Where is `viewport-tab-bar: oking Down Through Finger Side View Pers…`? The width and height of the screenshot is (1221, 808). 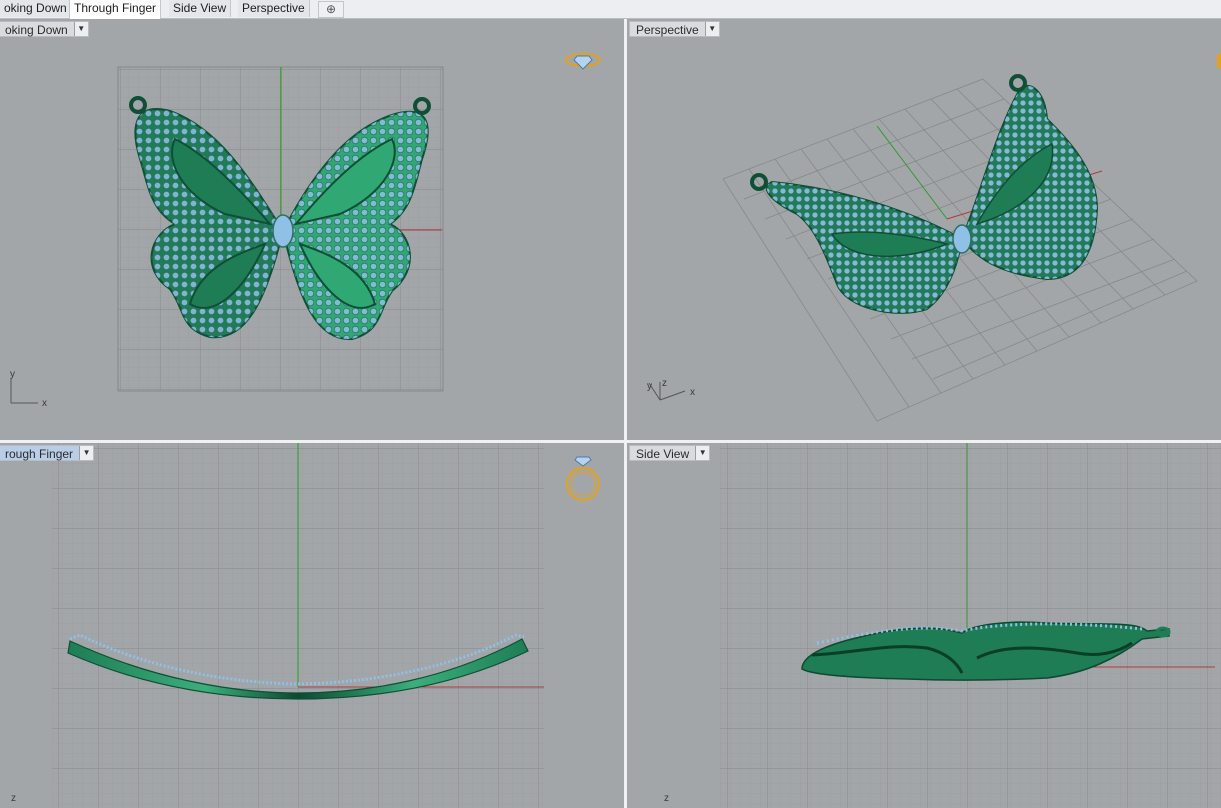 viewport-tab-bar: oking Down Through Finger Side View Pers… is located at coordinates (610, 9).